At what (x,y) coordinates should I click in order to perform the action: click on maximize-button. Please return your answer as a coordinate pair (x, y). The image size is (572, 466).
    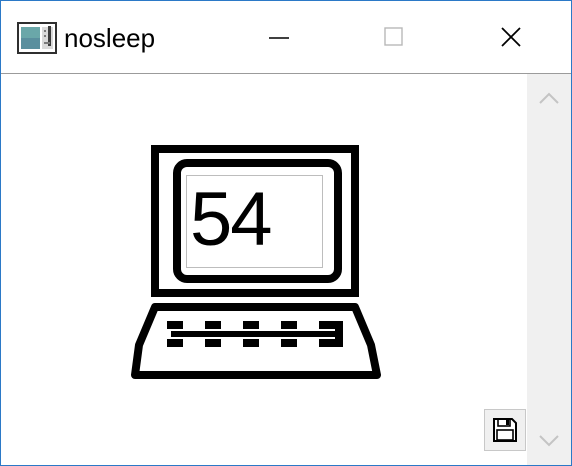
    Looking at the image, I should click on (394, 37).